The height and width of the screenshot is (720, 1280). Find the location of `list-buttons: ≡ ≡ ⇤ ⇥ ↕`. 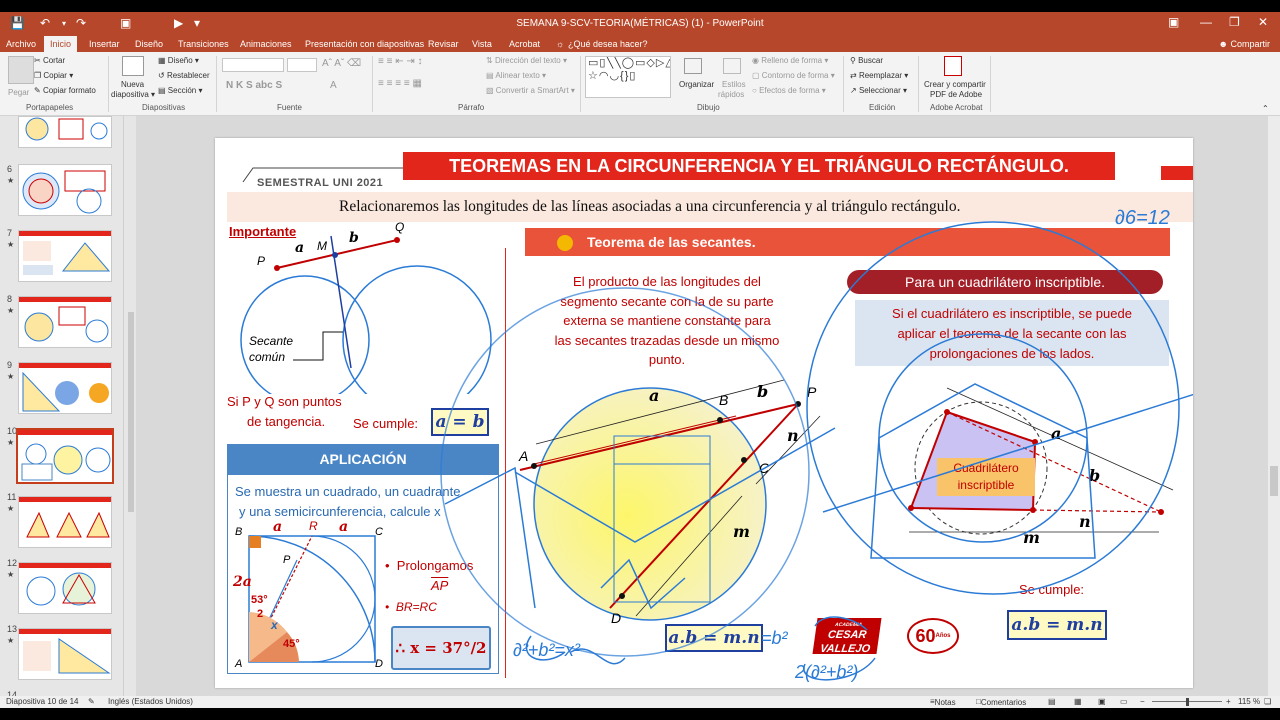

list-buttons: ≡ ≡ ⇤ ⇥ ↕ is located at coordinates (400, 61).